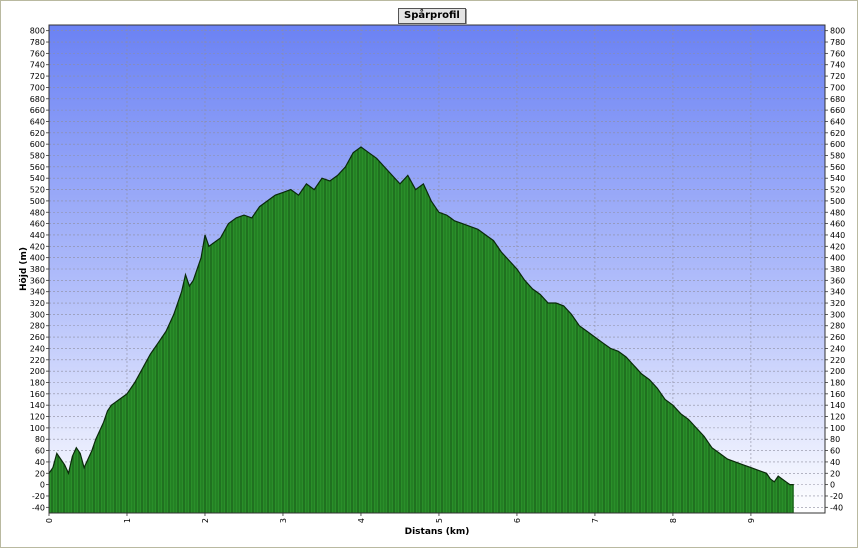  What do you see at coordinates (38, 496) in the screenshot?
I see `y-tick-label-left: -20` at bounding box center [38, 496].